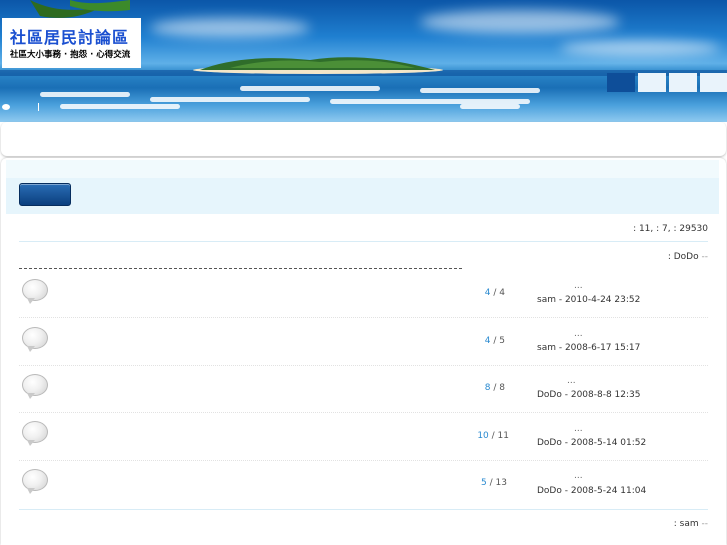  What do you see at coordinates (45, 194) in the screenshot?
I see `new-topic-button` at bounding box center [45, 194].